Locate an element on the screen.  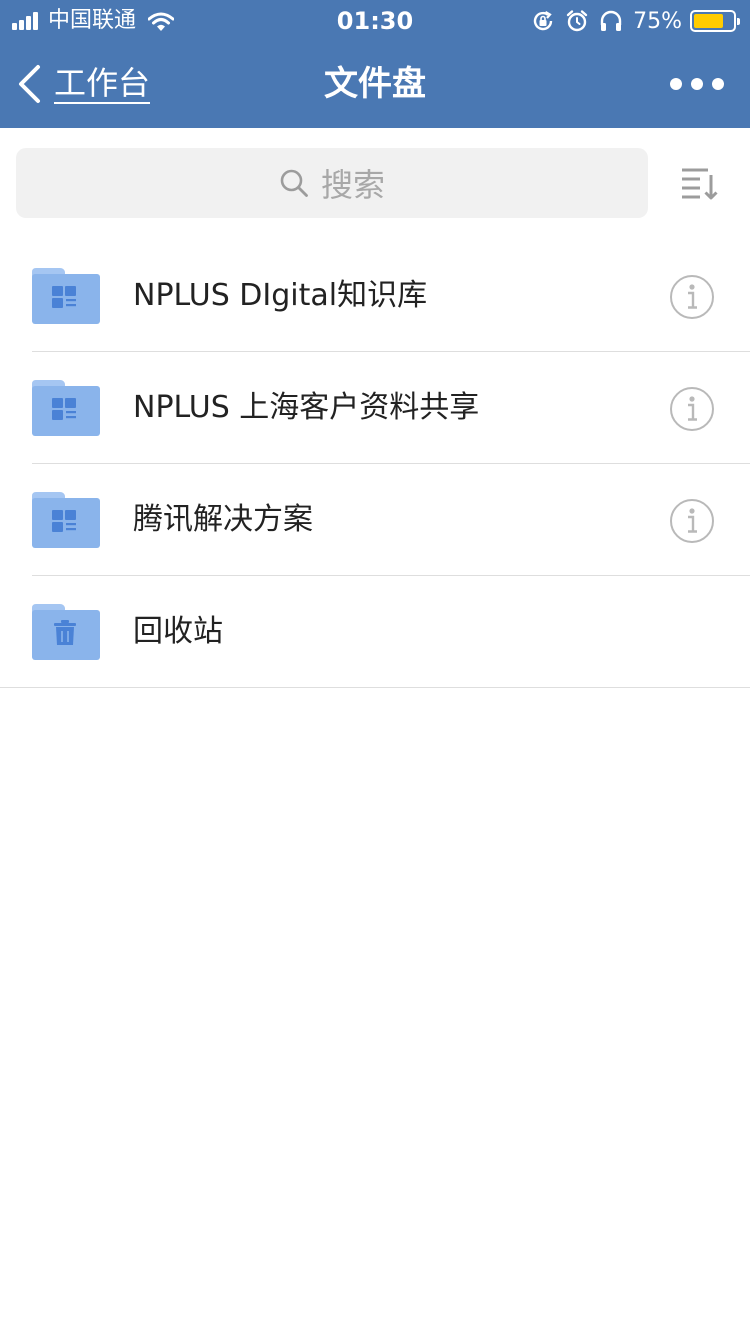
back-button: 工作台 is located at coordinates (83, 84).